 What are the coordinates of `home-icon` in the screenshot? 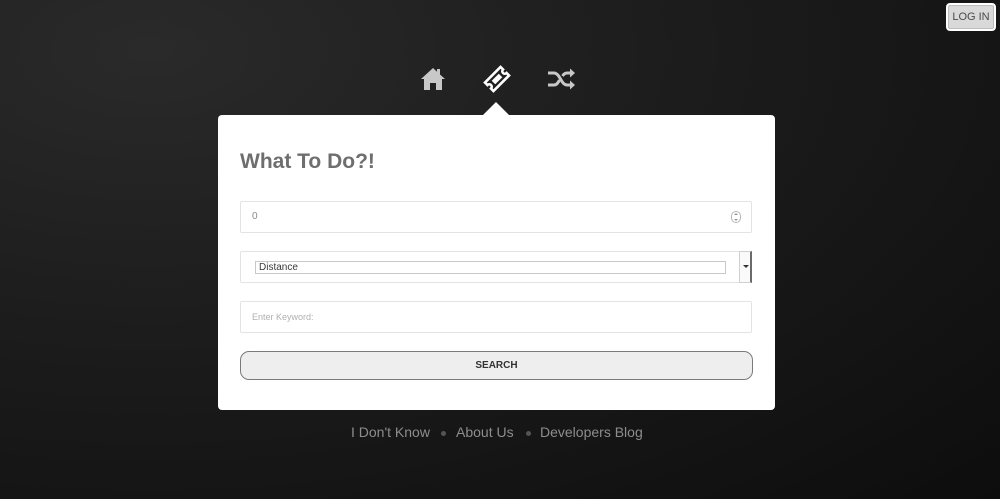 It's located at (433, 79).